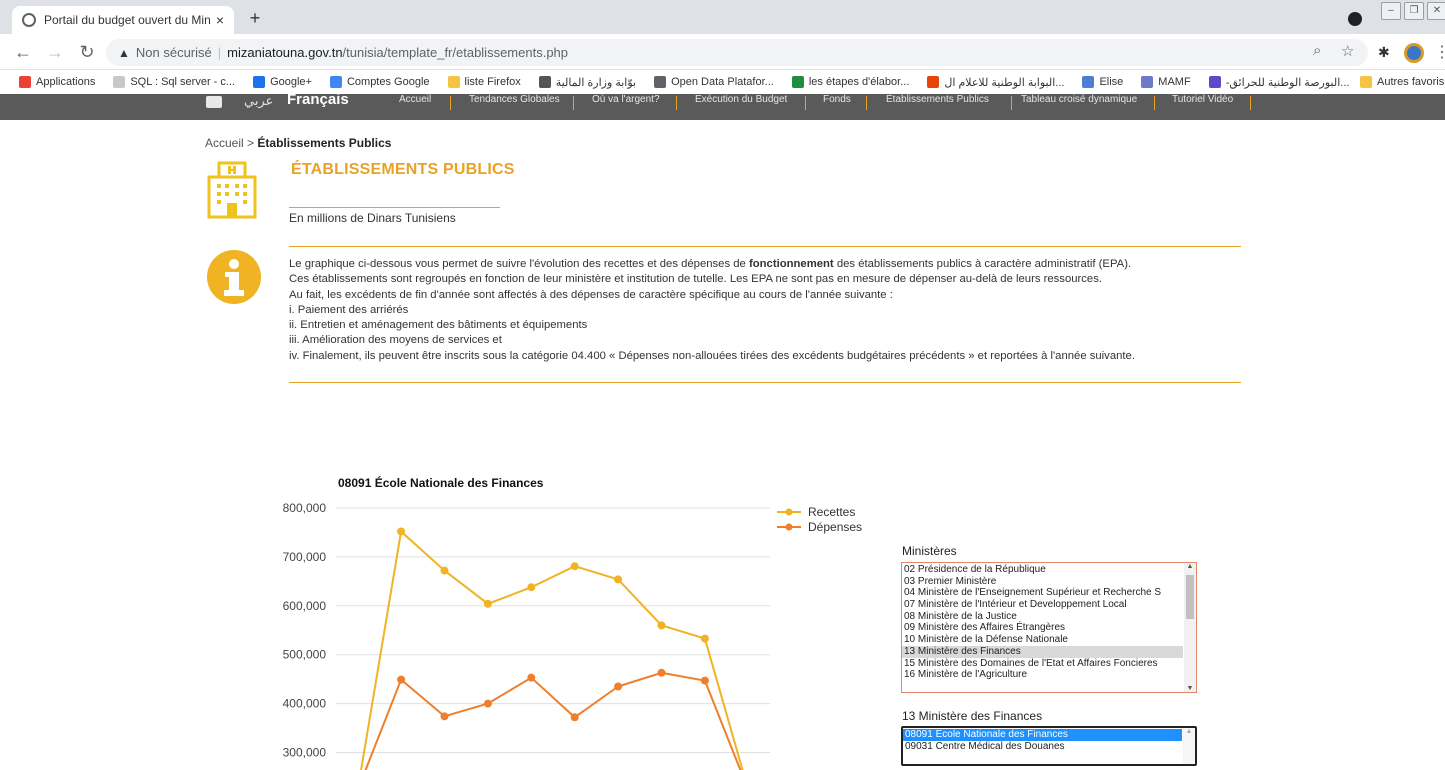 This screenshot has width=1445, height=770. What do you see at coordinates (291, 82) in the screenshot?
I see `bookmark-label: Google+` at bounding box center [291, 82].